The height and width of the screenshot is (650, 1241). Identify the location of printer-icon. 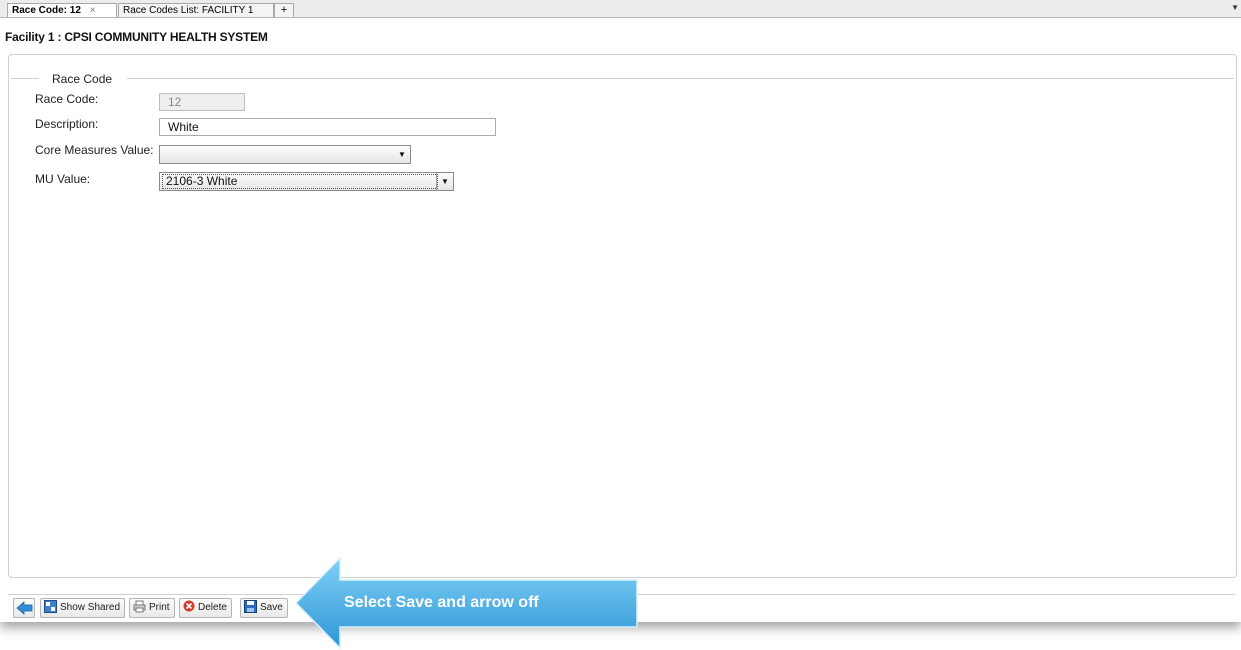
(139, 606).